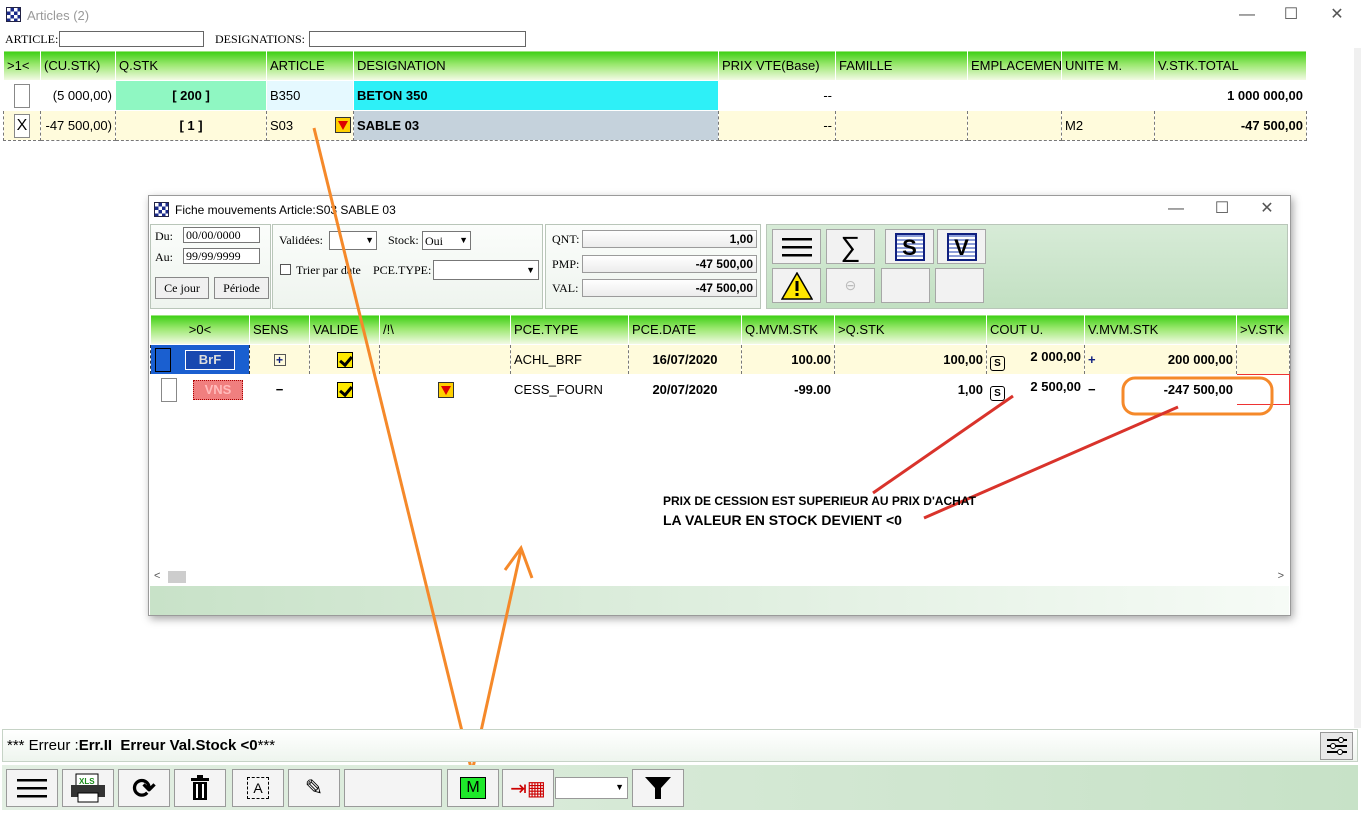 This screenshot has height=813, width=1361. What do you see at coordinates (1267, 209) in the screenshot?
I see `child-close-button: ✕` at bounding box center [1267, 209].